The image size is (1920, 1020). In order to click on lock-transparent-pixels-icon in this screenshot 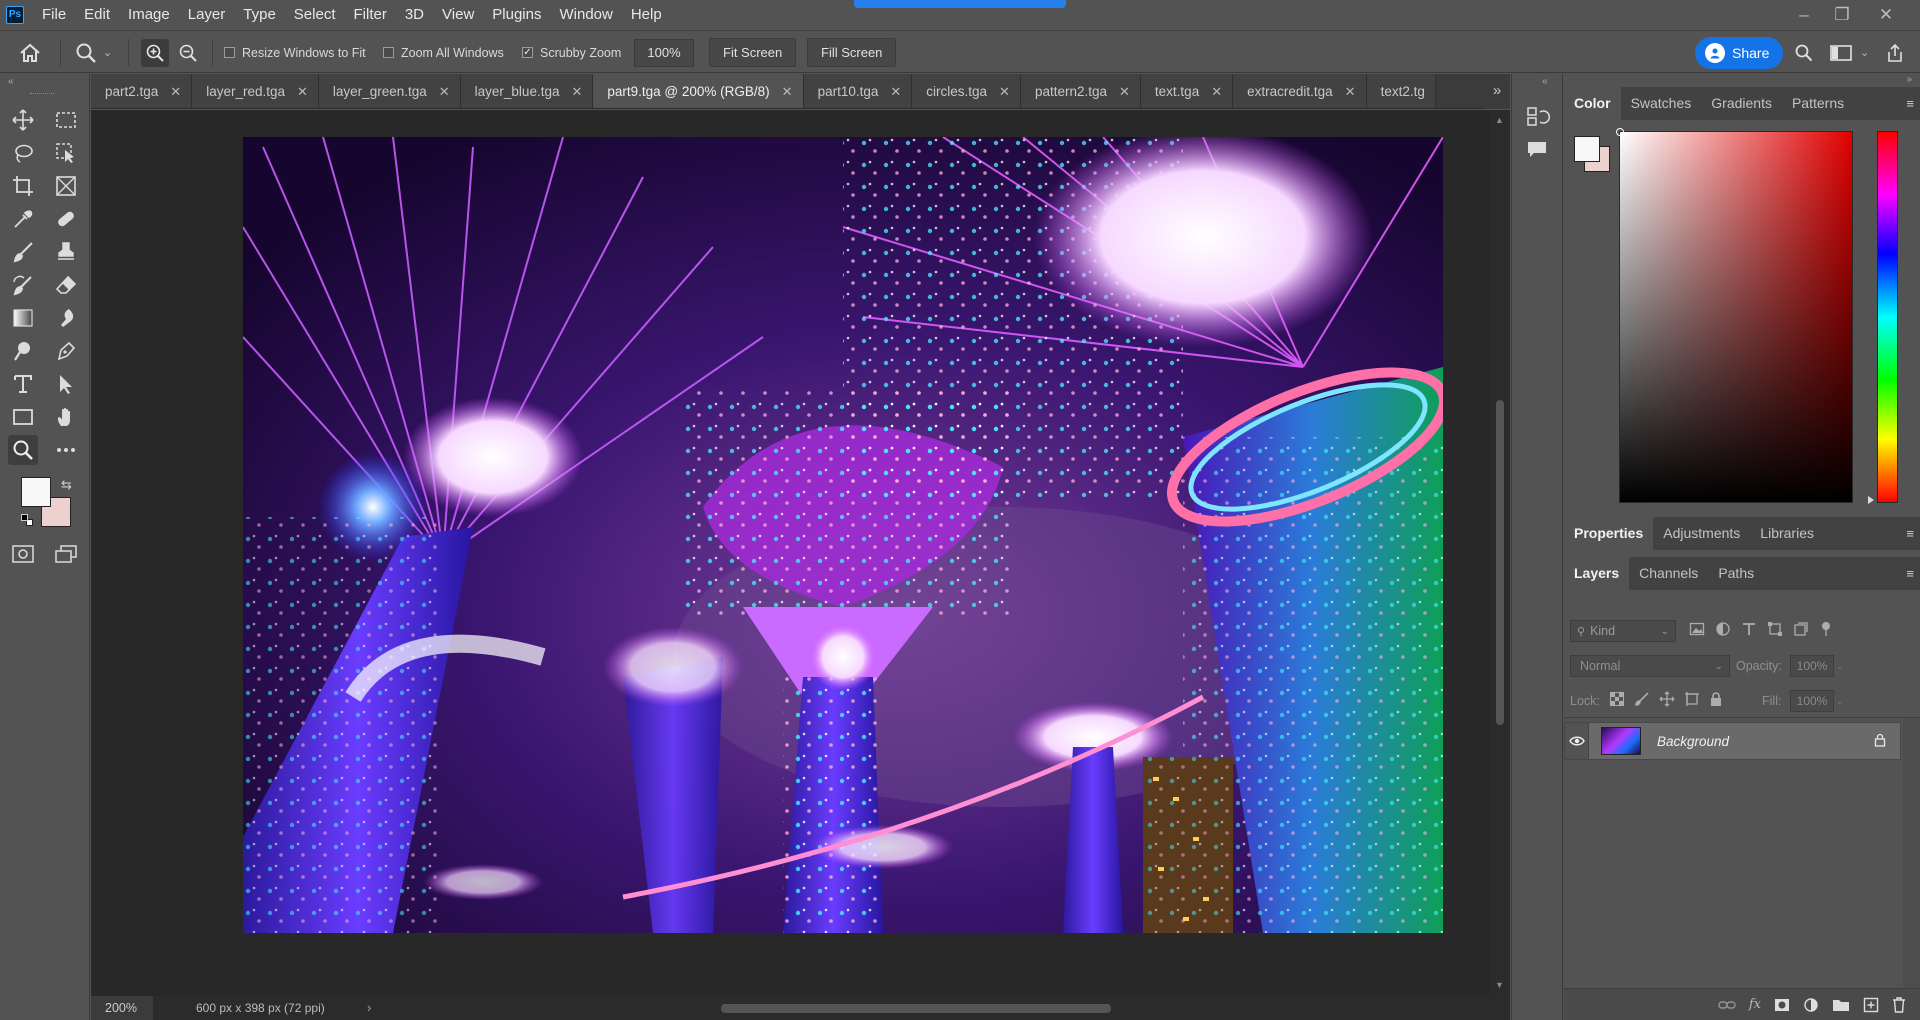, I will do `click(1617, 699)`.